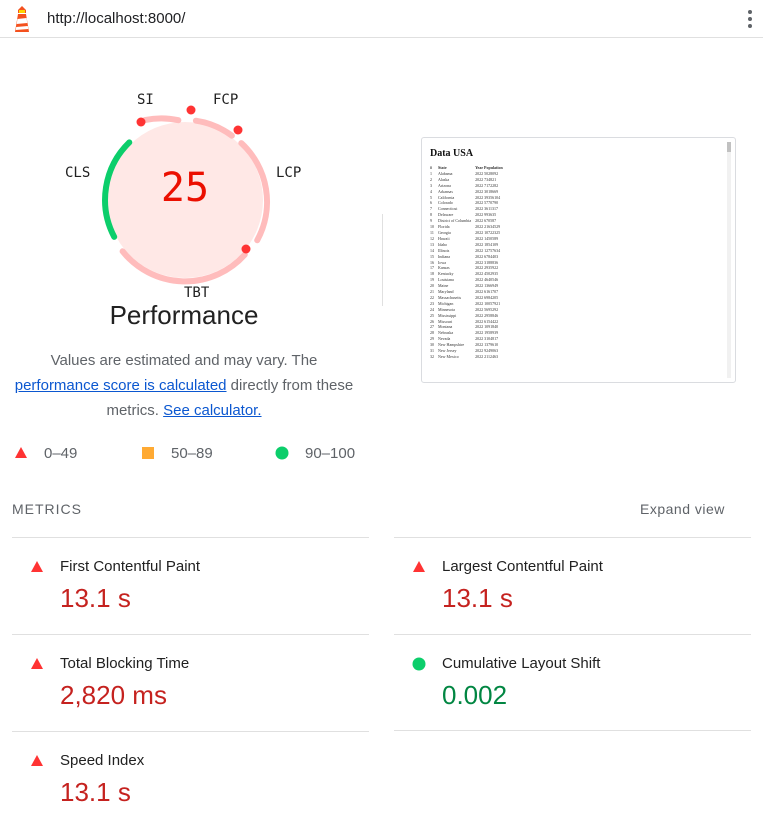 The height and width of the screenshot is (822, 763). I want to click on lighthouse-icon, so click(22, 19).